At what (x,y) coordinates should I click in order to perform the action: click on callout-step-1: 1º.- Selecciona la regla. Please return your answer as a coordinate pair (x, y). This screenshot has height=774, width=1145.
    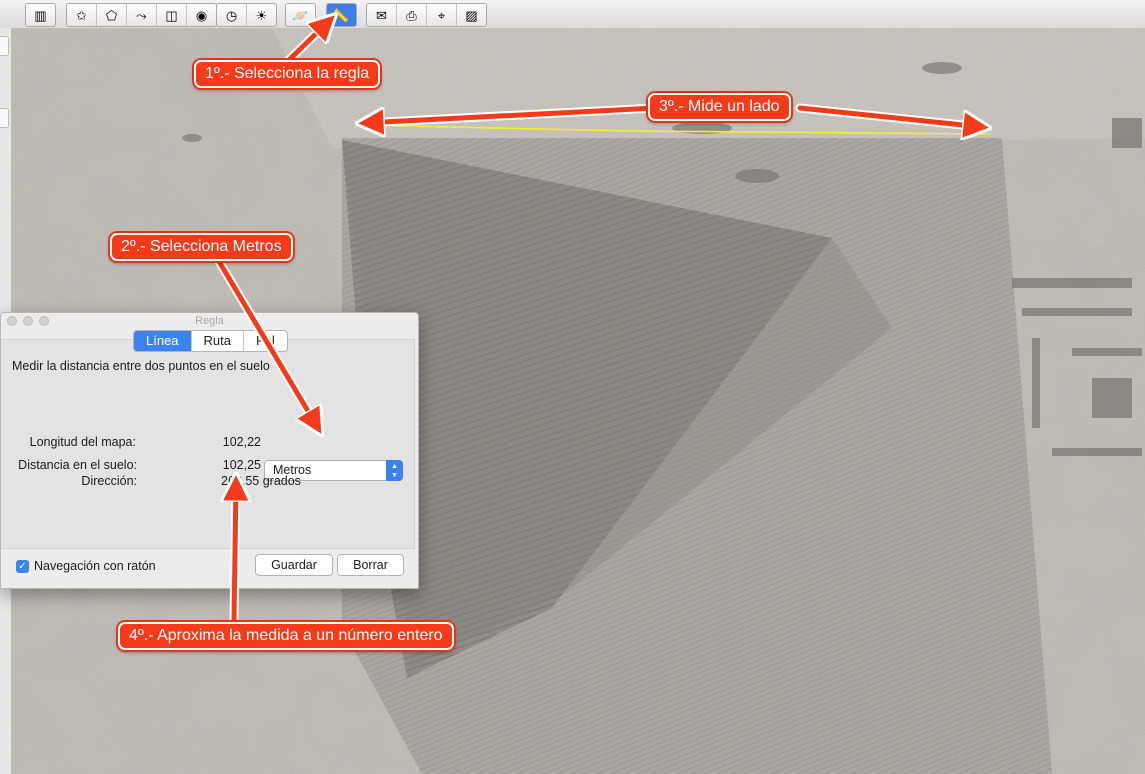
    Looking at the image, I should click on (287, 74).